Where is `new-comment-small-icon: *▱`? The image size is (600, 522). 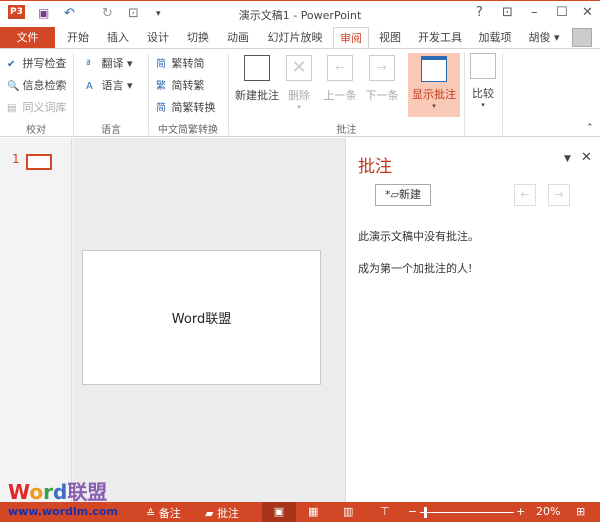 new-comment-small-icon: *▱ is located at coordinates (392, 194).